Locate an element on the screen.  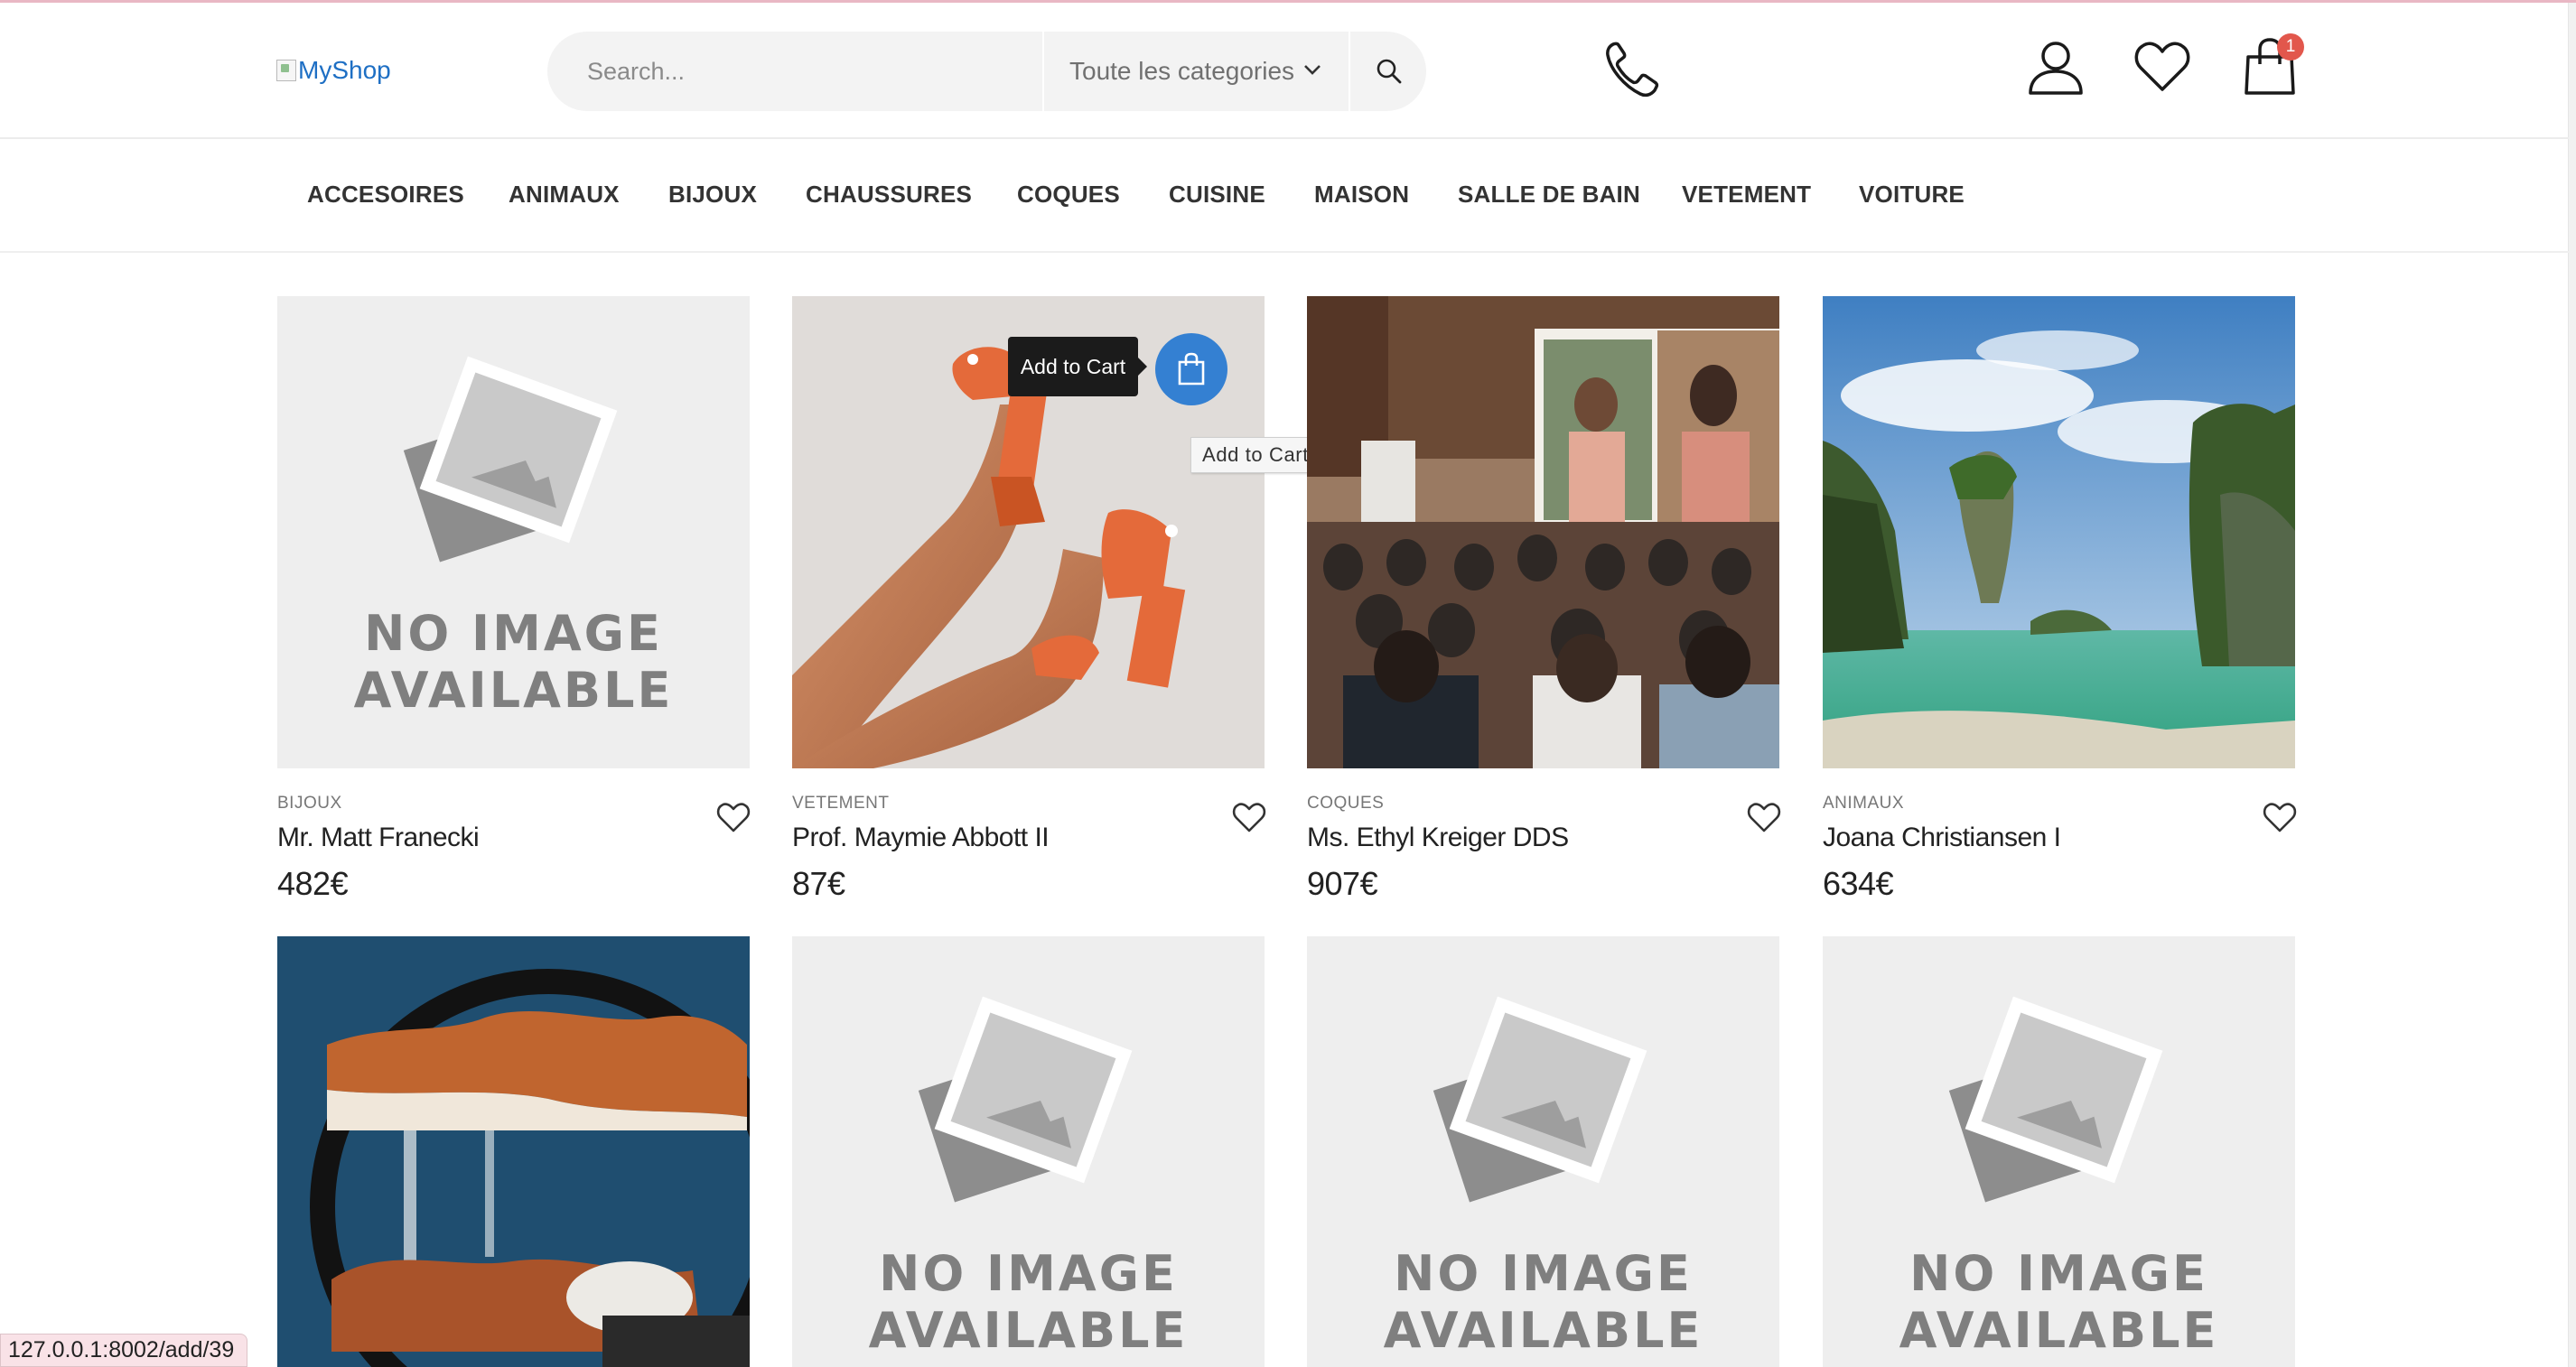
logo: MyShop is located at coordinates (333, 70).